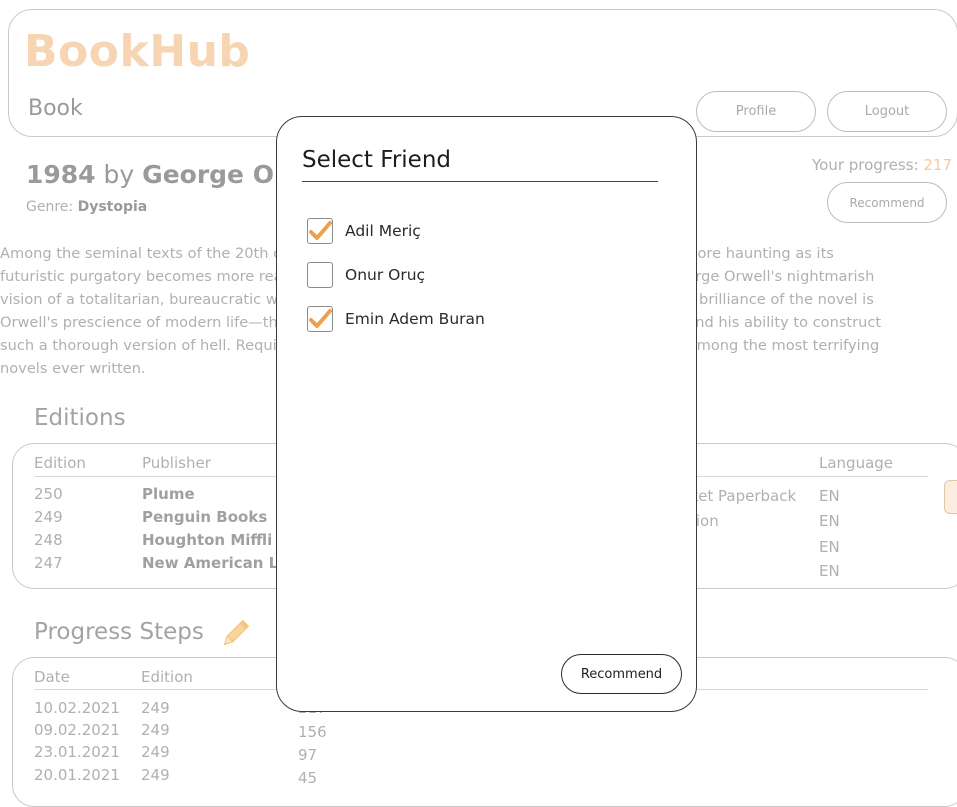 This screenshot has width=957, height=807. Describe the element at coordinates (112, 207) in the screenshot. I see `genre-value: Dystopia` at that location.